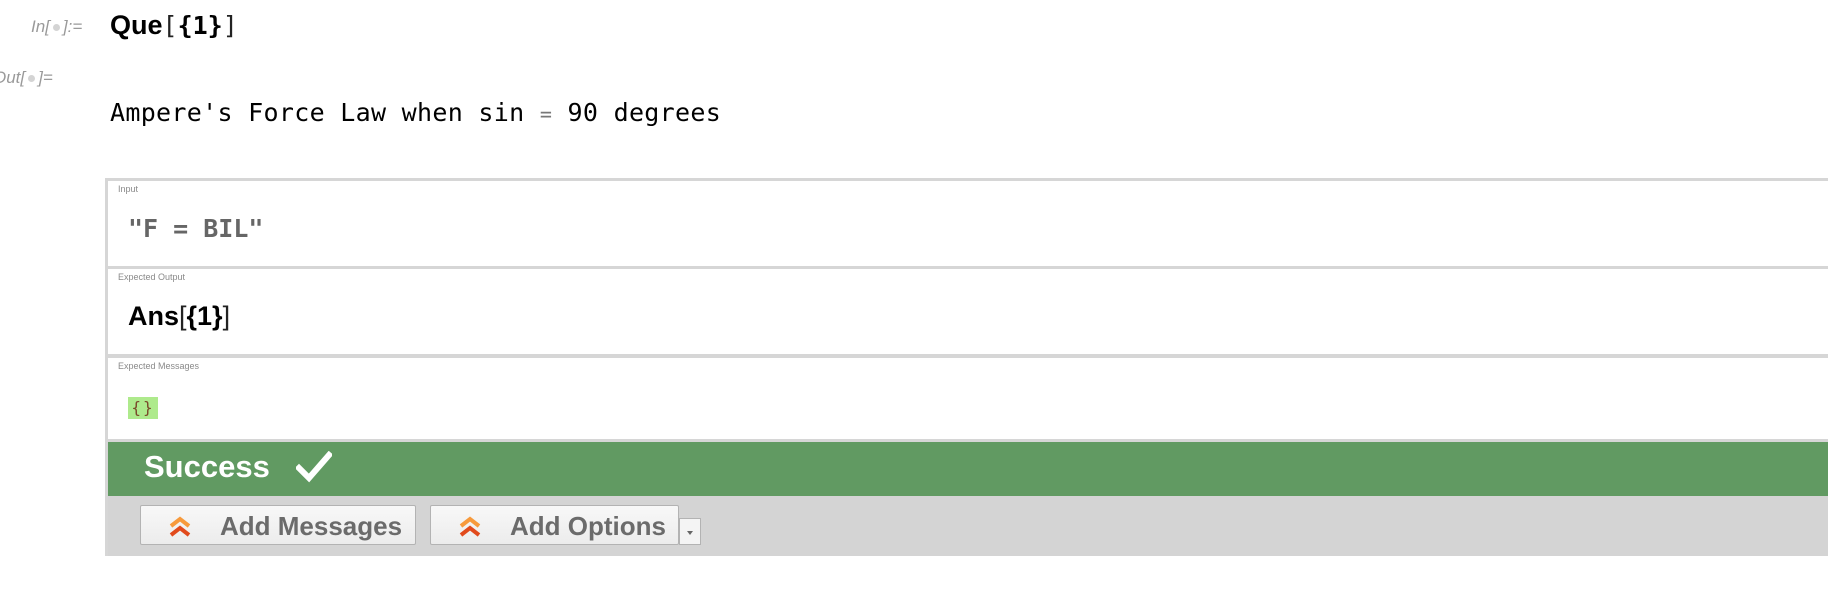  What do you see at coordinates (968, 467) in the screenshot?
I see `status-banner: Success` at bounding box center [968, 467].